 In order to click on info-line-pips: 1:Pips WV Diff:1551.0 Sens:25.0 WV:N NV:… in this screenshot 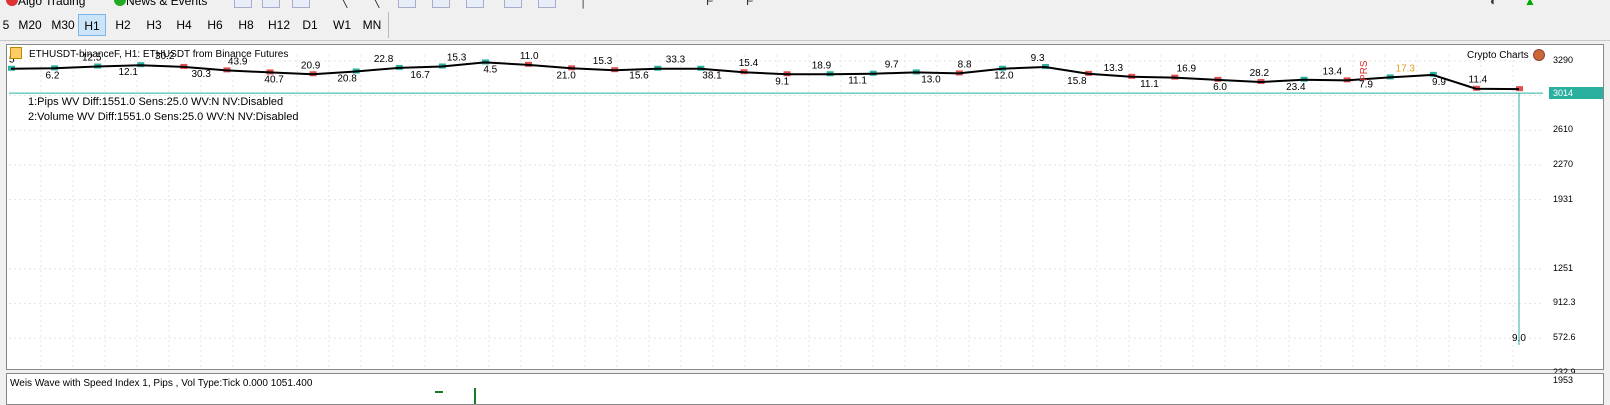, I will do `click(156, 102)`.